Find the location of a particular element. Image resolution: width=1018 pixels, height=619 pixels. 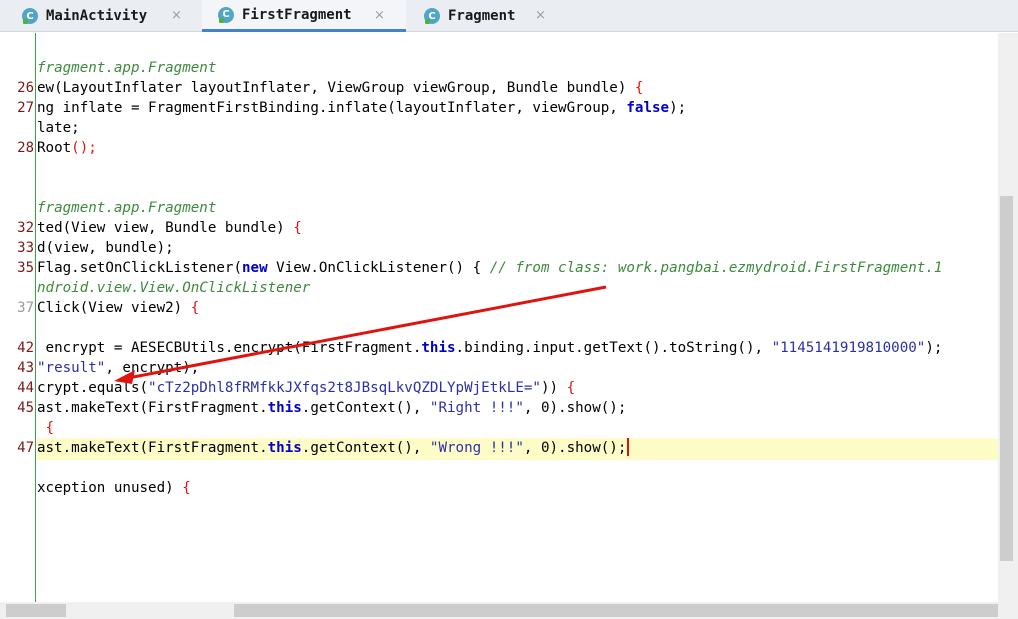

line-number-gutter: 26 27 28 32 33 35 37 42 43 44 45 47 is located at coordinates (18, 317).